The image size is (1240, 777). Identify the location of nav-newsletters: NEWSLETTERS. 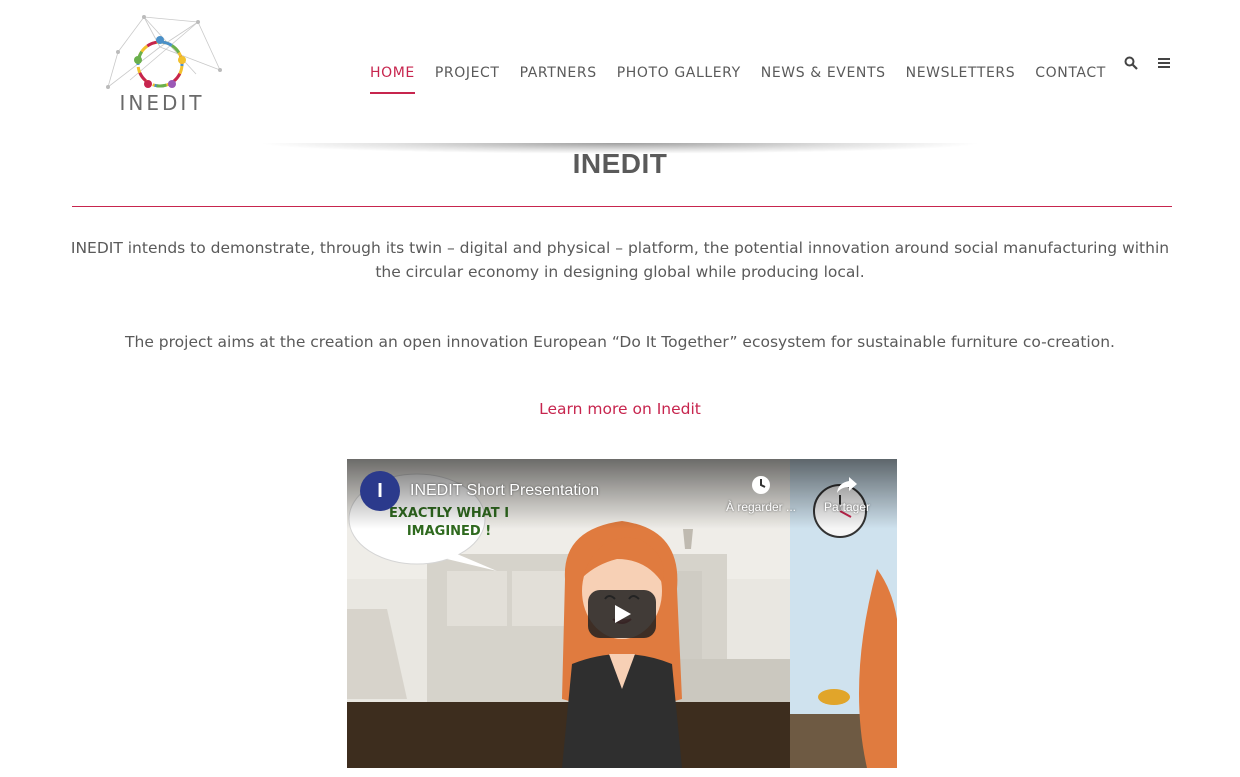
(961, 78).